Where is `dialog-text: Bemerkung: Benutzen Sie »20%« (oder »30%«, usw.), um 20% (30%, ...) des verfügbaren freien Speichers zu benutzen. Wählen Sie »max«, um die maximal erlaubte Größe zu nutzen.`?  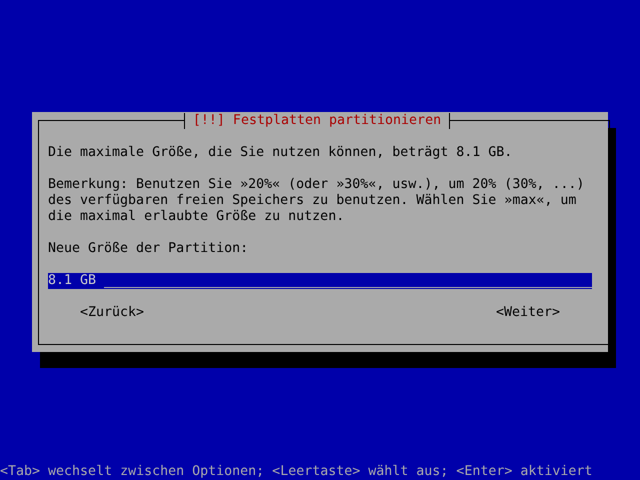 dialog-text: Bemerkung: Benutzen Sie »20%« (oder »30%«, usw.), um 20% (30%, ...) des verfügbaren freien Speichers zu benutzen. Wählen Sie »max«, um die maximal erlaubte Größe zu nutzen. is located at coordinates (317, 201).